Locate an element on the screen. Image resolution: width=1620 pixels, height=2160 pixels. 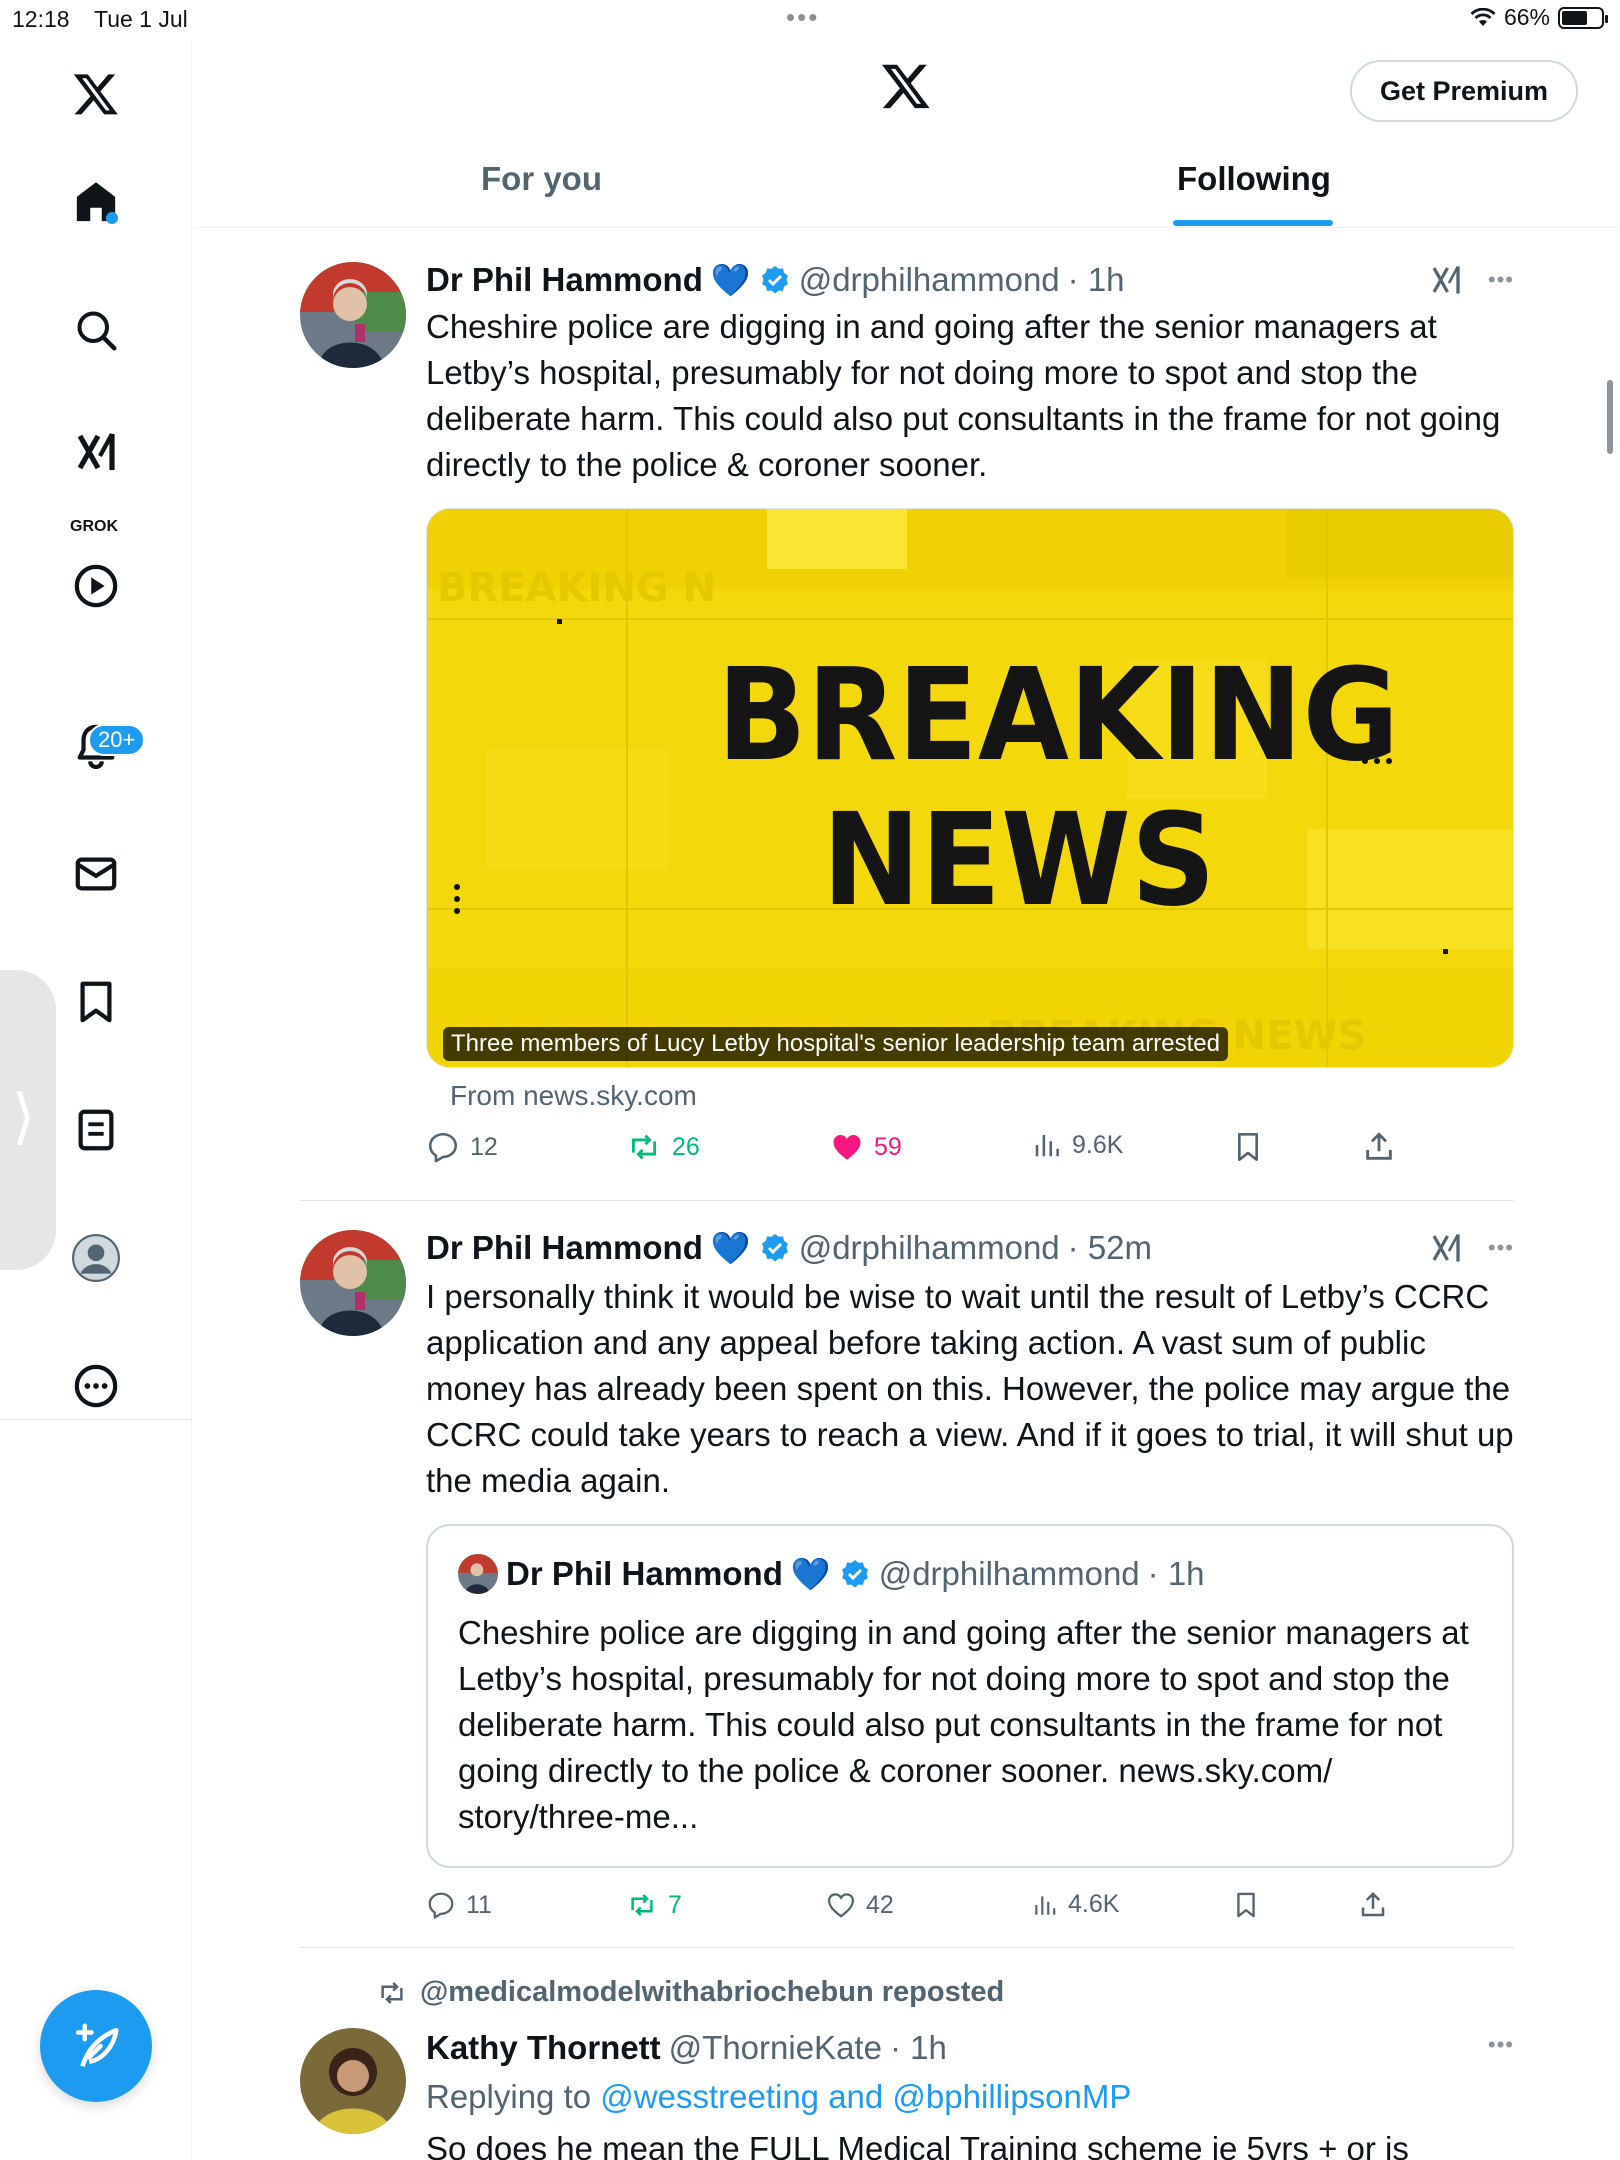
svg-text: BREAKING N is located at coordinates (576, 588).